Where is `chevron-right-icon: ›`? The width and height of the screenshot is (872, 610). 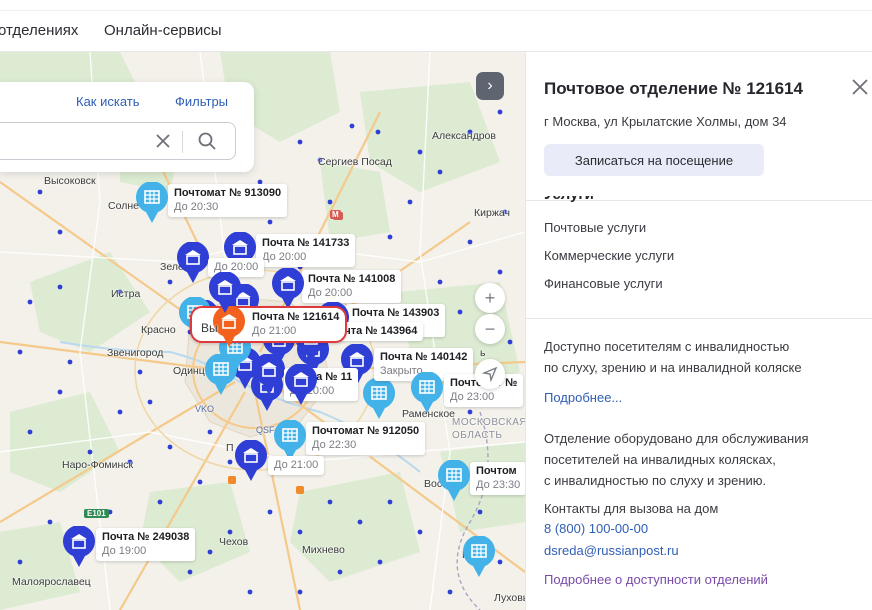 chevron-right-icon: › is located at coordinates (490, 86).